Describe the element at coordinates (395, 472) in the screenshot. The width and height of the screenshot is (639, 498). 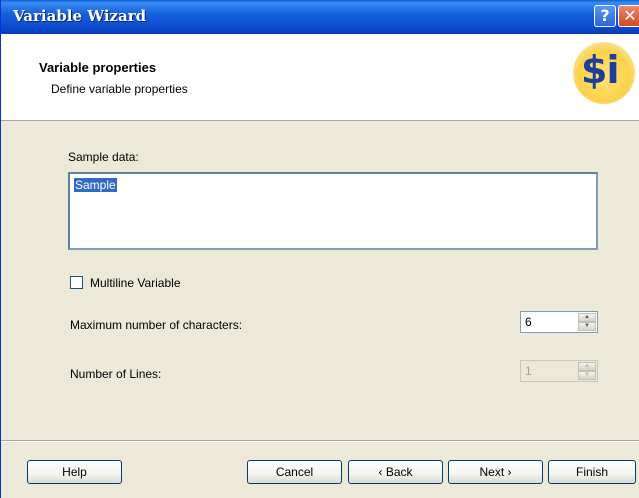
I see `back-button: ‹ Back` at that location.